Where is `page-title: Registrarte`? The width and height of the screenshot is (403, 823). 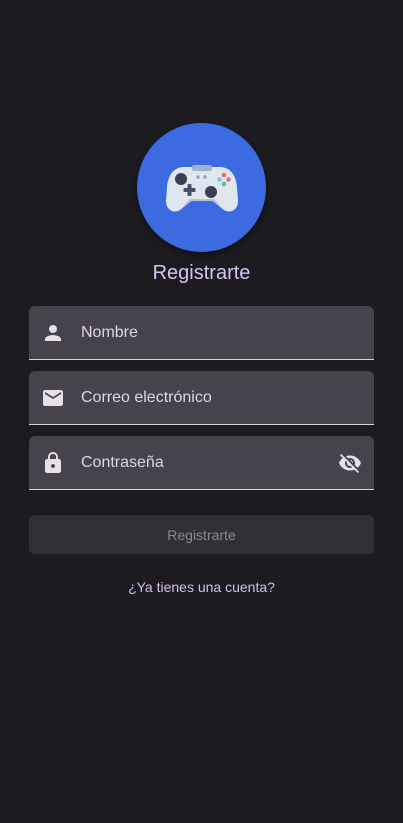
page-title: Registrarte is located at coordinates (201, 273).